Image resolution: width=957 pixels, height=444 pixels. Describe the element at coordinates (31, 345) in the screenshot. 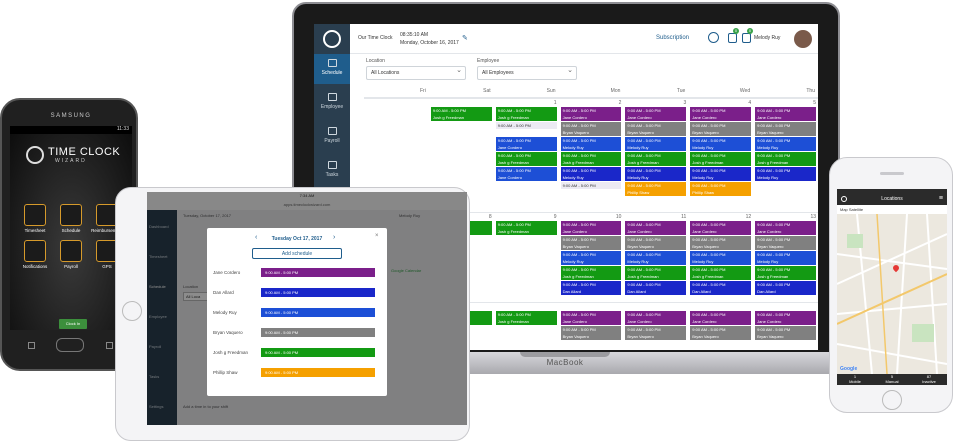

I see `back-icon` at that location.